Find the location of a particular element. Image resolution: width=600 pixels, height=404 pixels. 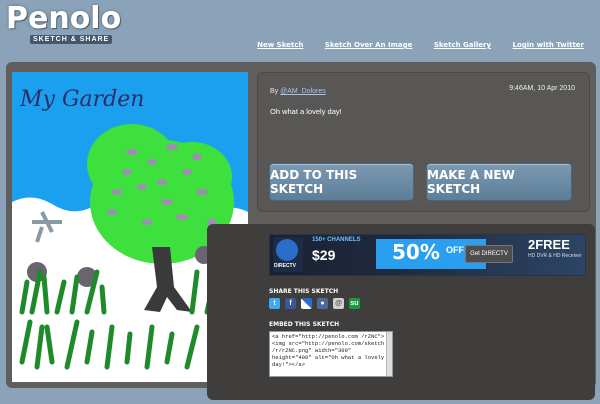

facebook-icon: f is located at coordinates (290, 303).